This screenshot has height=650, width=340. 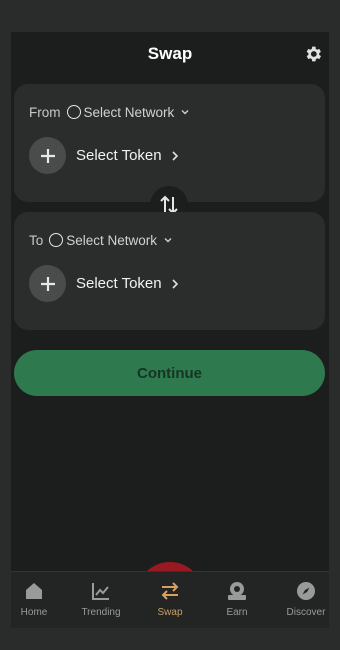 I want to click on continue-button: Continue, so click(x=169, y=373).